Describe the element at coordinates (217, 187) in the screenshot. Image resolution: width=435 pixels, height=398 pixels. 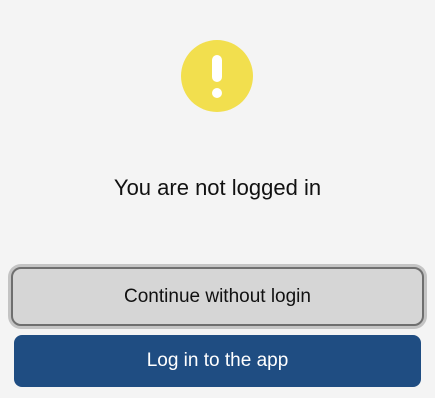
I see `not-logged-in-message: You are not logged in` at that location.